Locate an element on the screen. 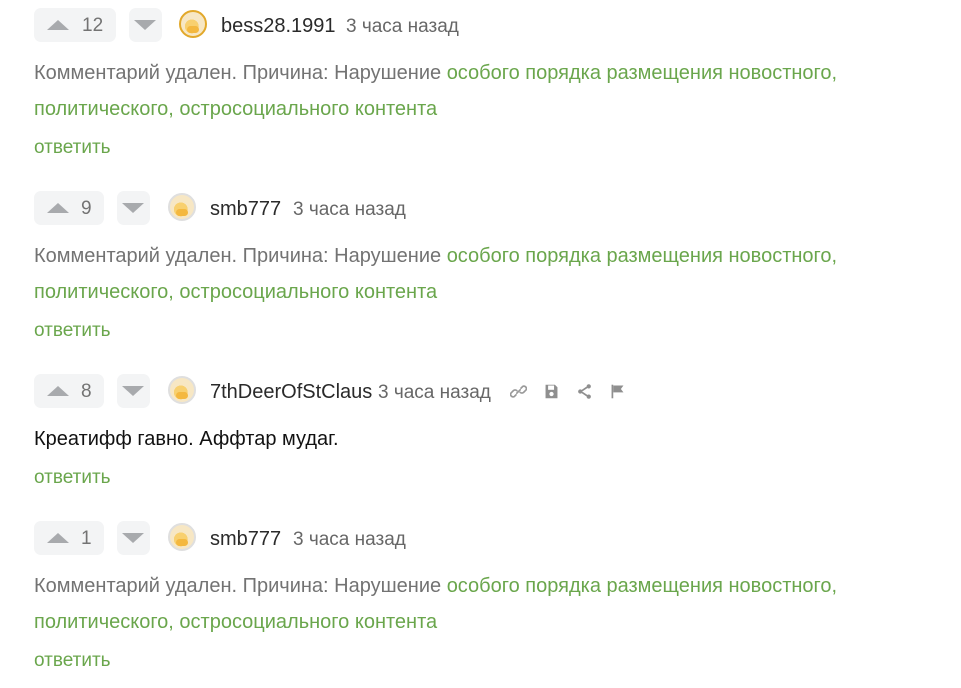  save-icon is located at coordinates (551, 391).